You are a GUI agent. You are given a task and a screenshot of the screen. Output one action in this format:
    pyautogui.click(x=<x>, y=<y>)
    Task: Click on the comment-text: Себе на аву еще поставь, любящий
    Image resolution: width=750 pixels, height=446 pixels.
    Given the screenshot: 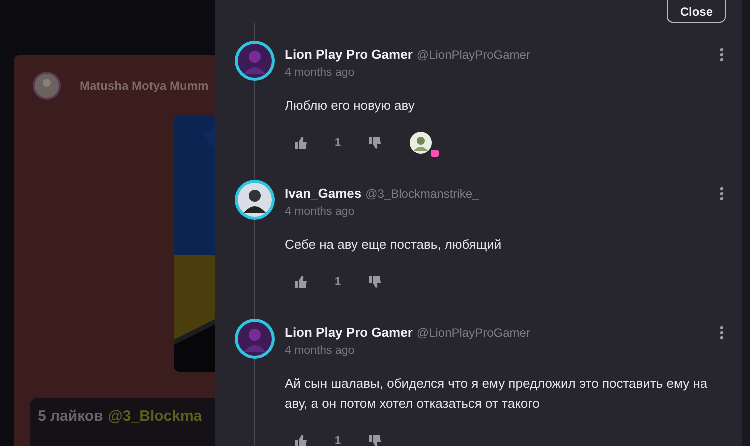 What is the action you would take?
    pyautogui.click(x=394, y=245)
    